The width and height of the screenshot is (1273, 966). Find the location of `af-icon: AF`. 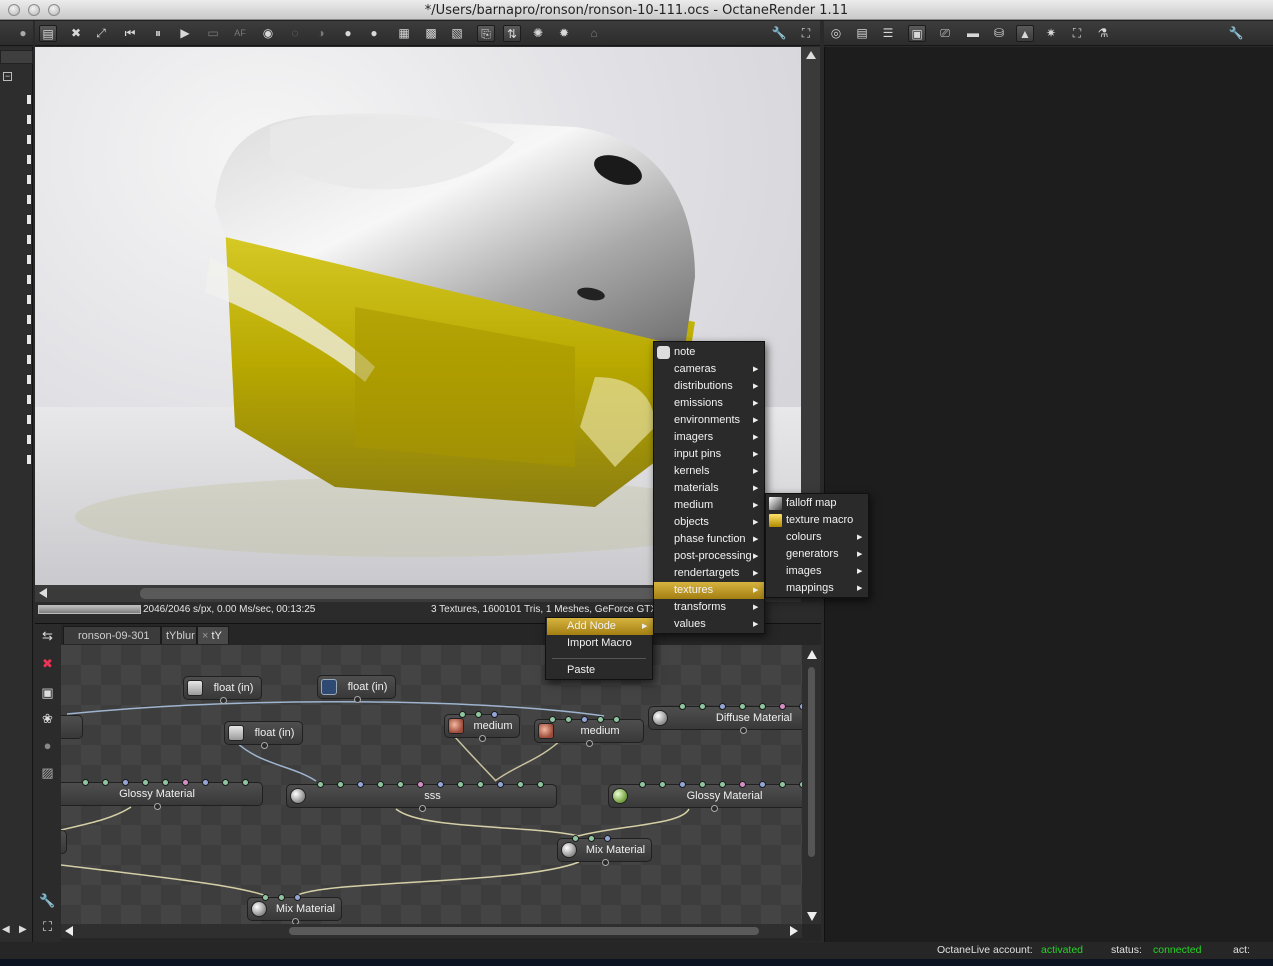

af-icon: AF is located at coordinates (240, 33).